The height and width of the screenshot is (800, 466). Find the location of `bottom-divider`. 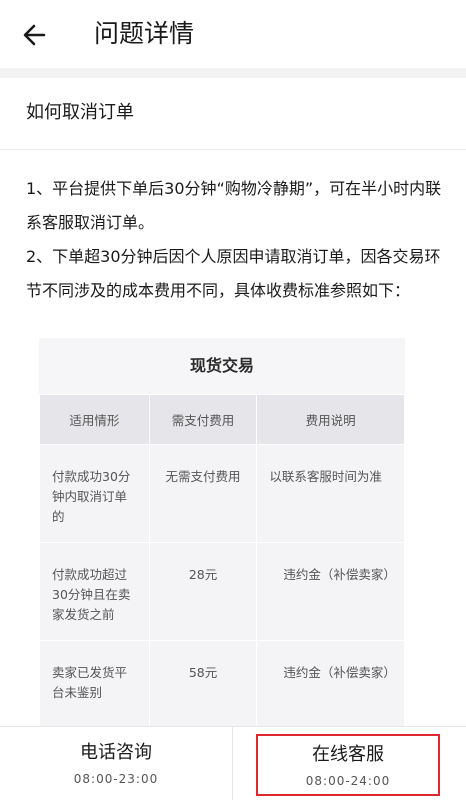

bottom-divider is located at coordinates (232, 763).